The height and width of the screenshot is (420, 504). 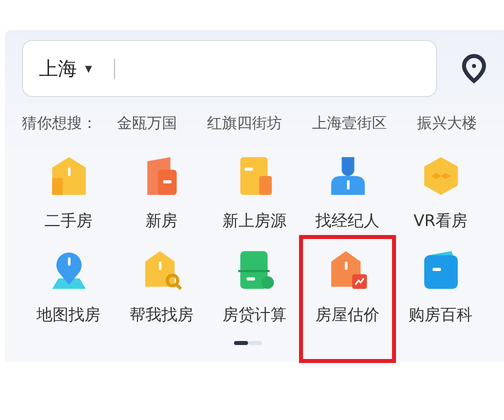 I want to click on suggestion-link: 振兴大楼, so click(x=447, y=123).